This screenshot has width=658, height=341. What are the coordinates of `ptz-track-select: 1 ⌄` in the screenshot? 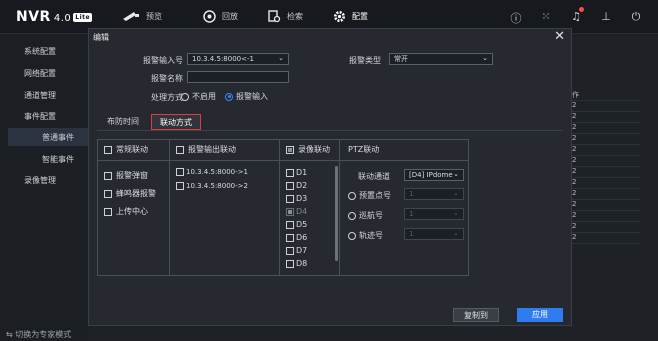 It's located at (434, 234).